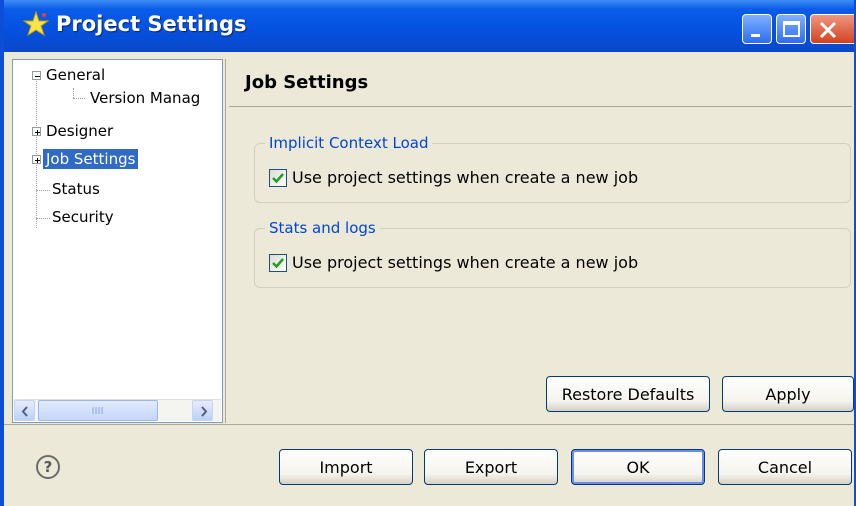  I want to click on horizontal-scrollbar, so click(117, 410).